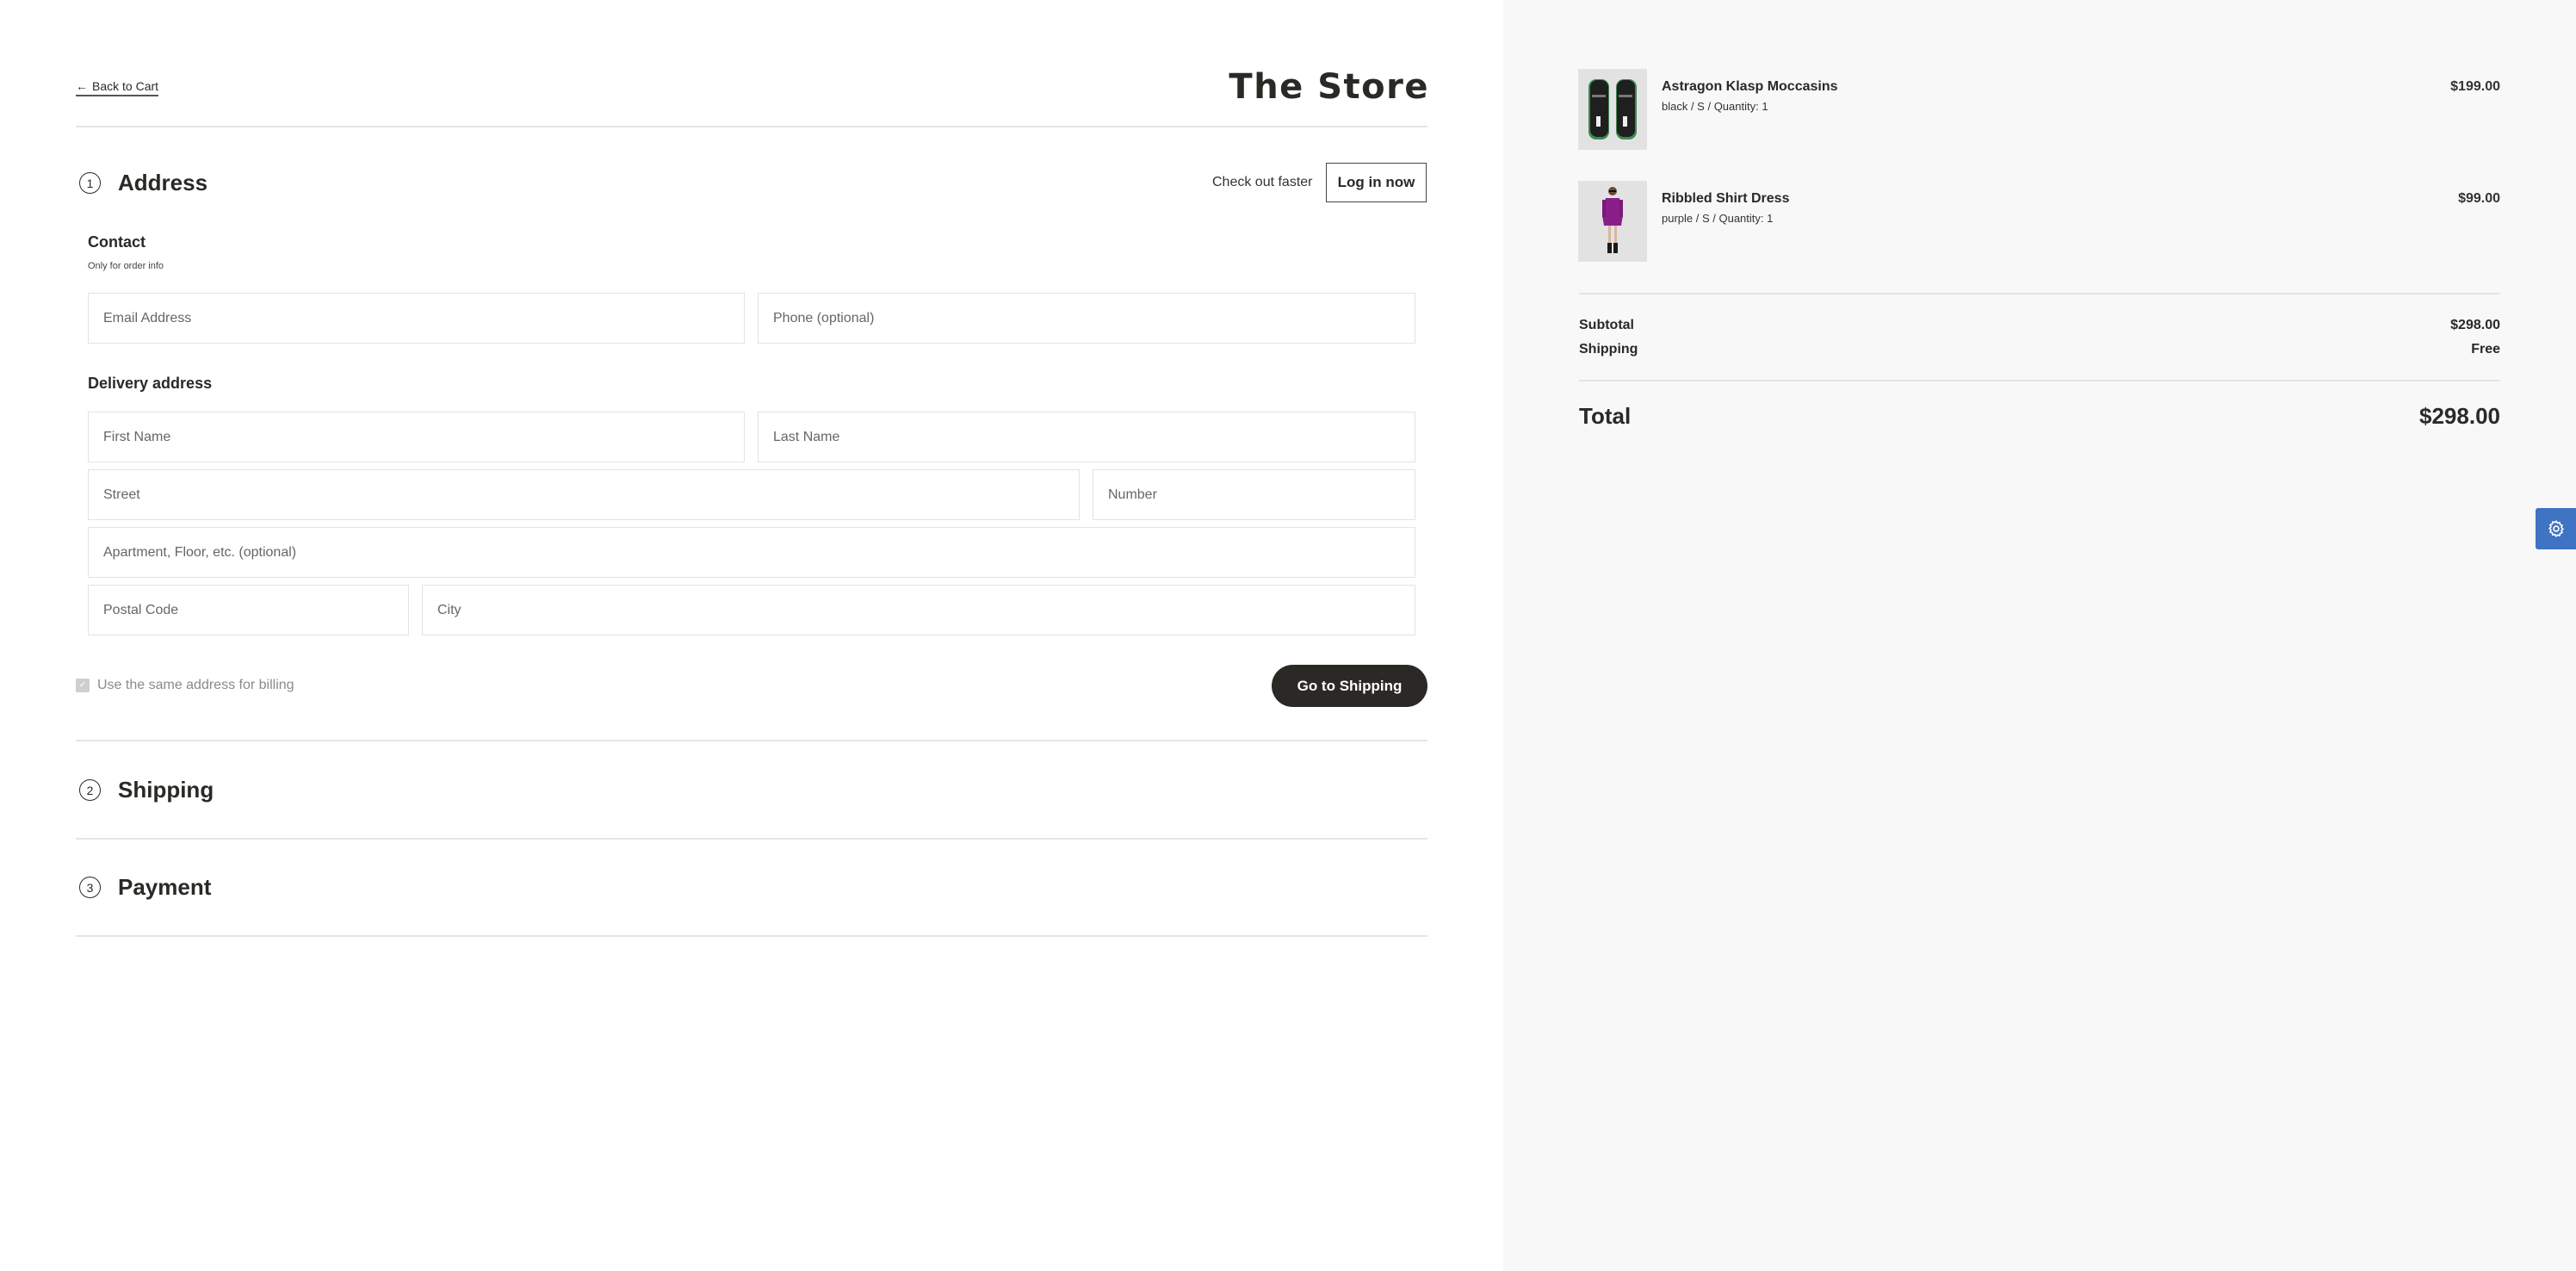 This screenshot has width=2576, height=1271. I want to click on settings-button, so click(2556, 528).